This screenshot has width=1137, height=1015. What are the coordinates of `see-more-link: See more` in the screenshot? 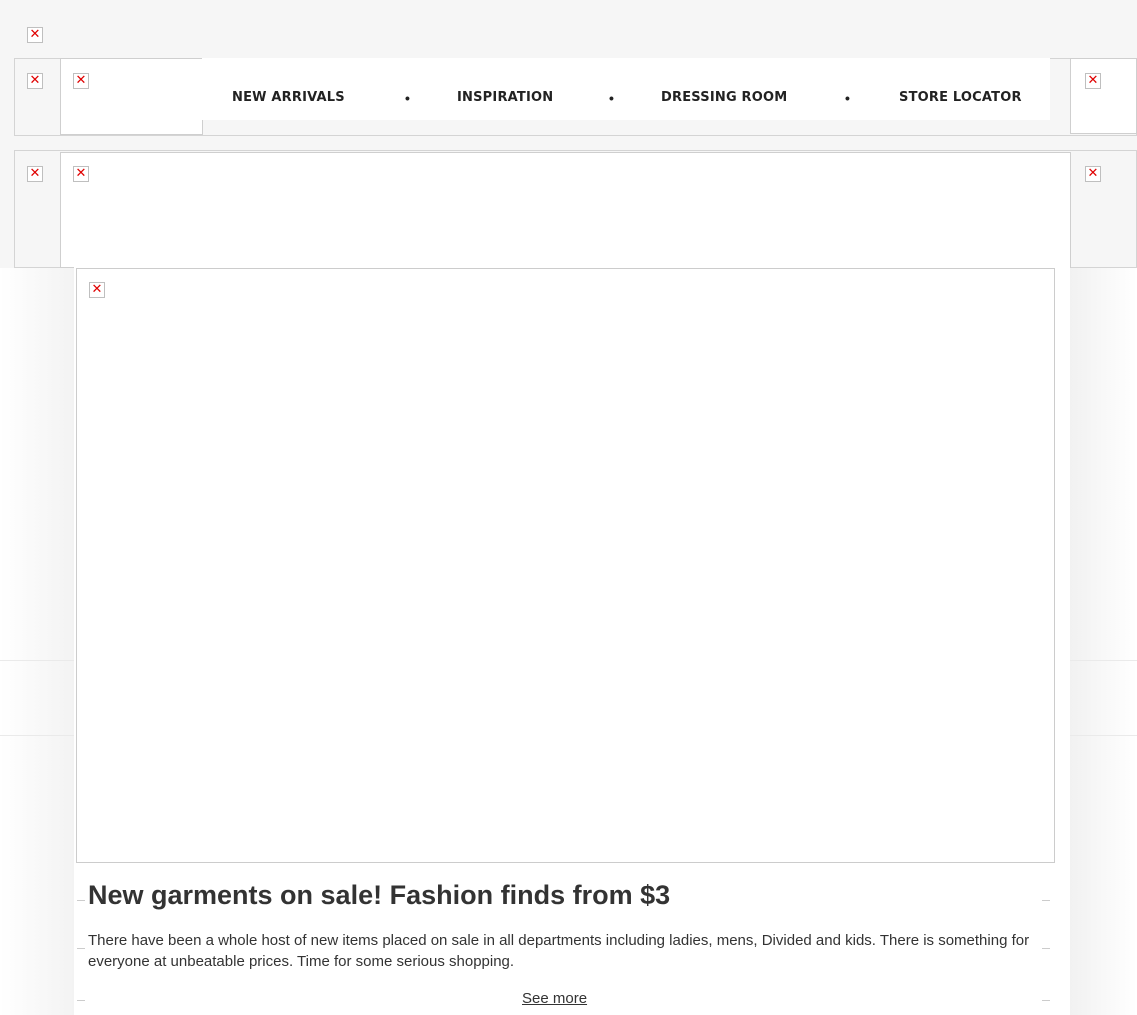 It's located at (554, 998).